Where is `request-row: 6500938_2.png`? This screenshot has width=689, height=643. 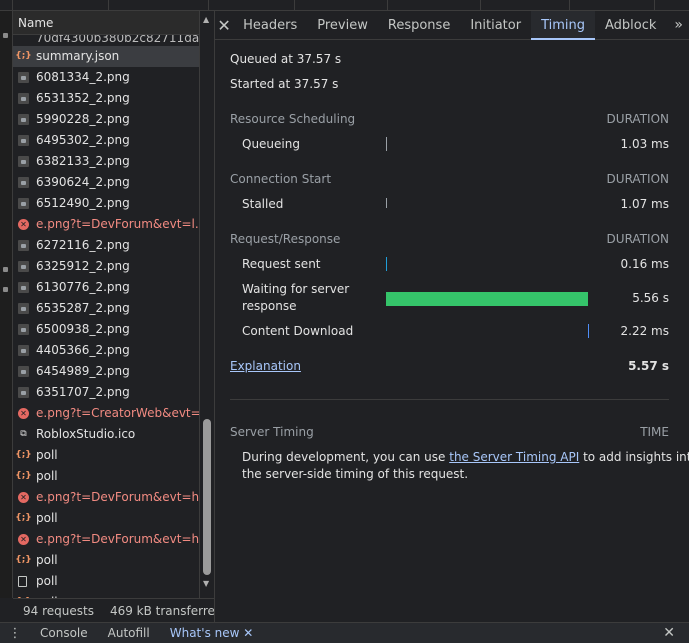
request-row: 6500938_2.png is located at coordinates (106, 329).